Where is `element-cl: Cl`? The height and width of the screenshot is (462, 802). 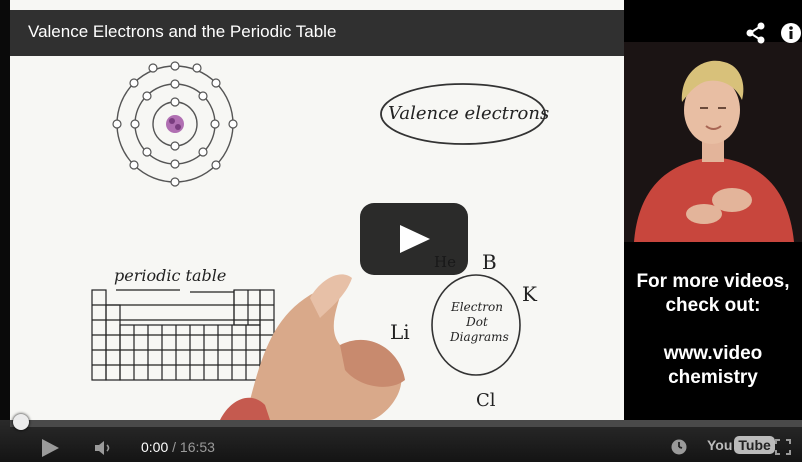
element-cl: Cl is located at coordinates (486, 400).